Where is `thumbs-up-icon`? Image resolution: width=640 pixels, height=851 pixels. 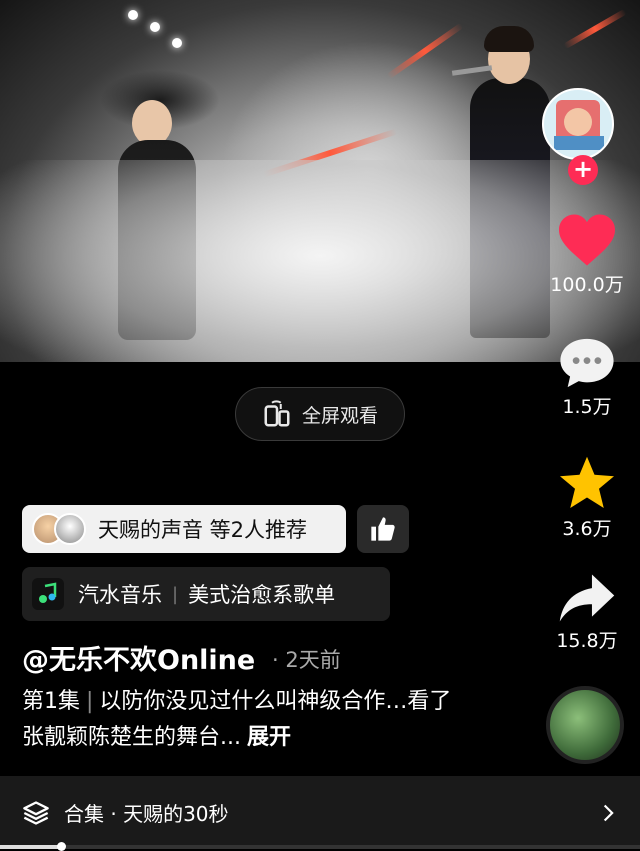
thumbs-up-icon is located at coordinates (383, 529).